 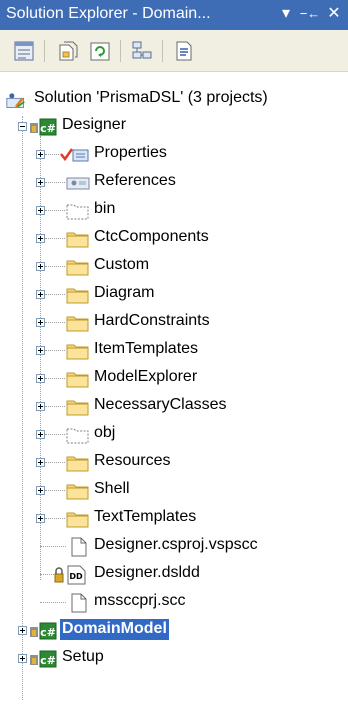 I want to click on tree-item-label: Resources, so click(x=132, y=460).